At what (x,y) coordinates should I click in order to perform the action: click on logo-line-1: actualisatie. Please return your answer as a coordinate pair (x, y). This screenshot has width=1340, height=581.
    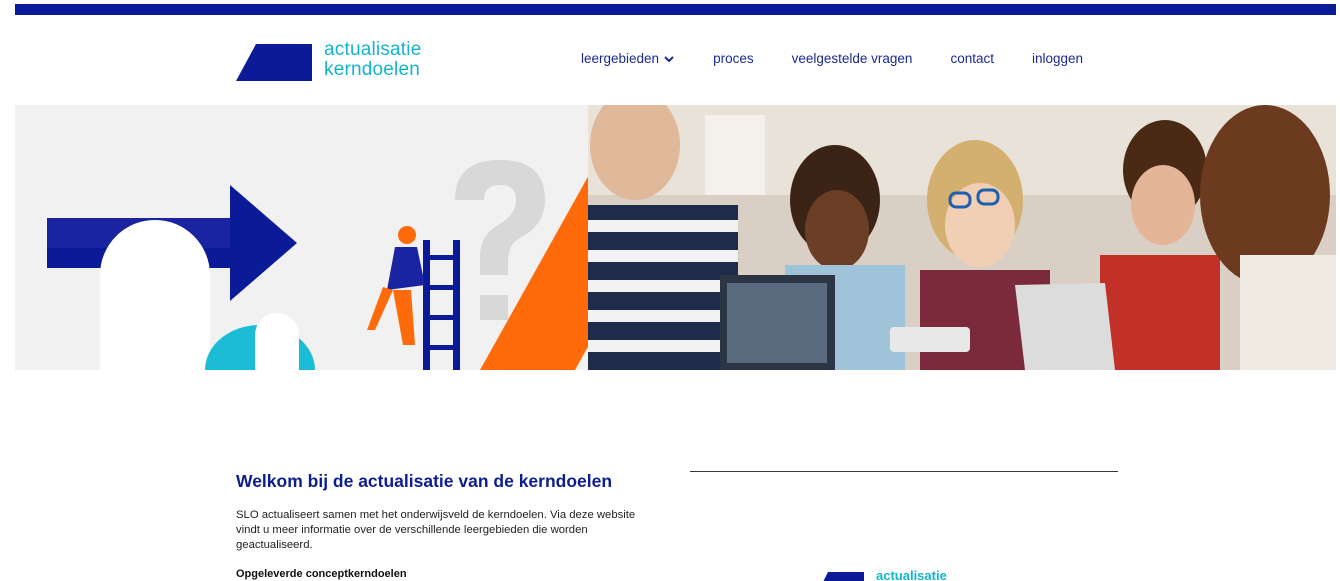
    Looking at the image, I should click on (373, 49).